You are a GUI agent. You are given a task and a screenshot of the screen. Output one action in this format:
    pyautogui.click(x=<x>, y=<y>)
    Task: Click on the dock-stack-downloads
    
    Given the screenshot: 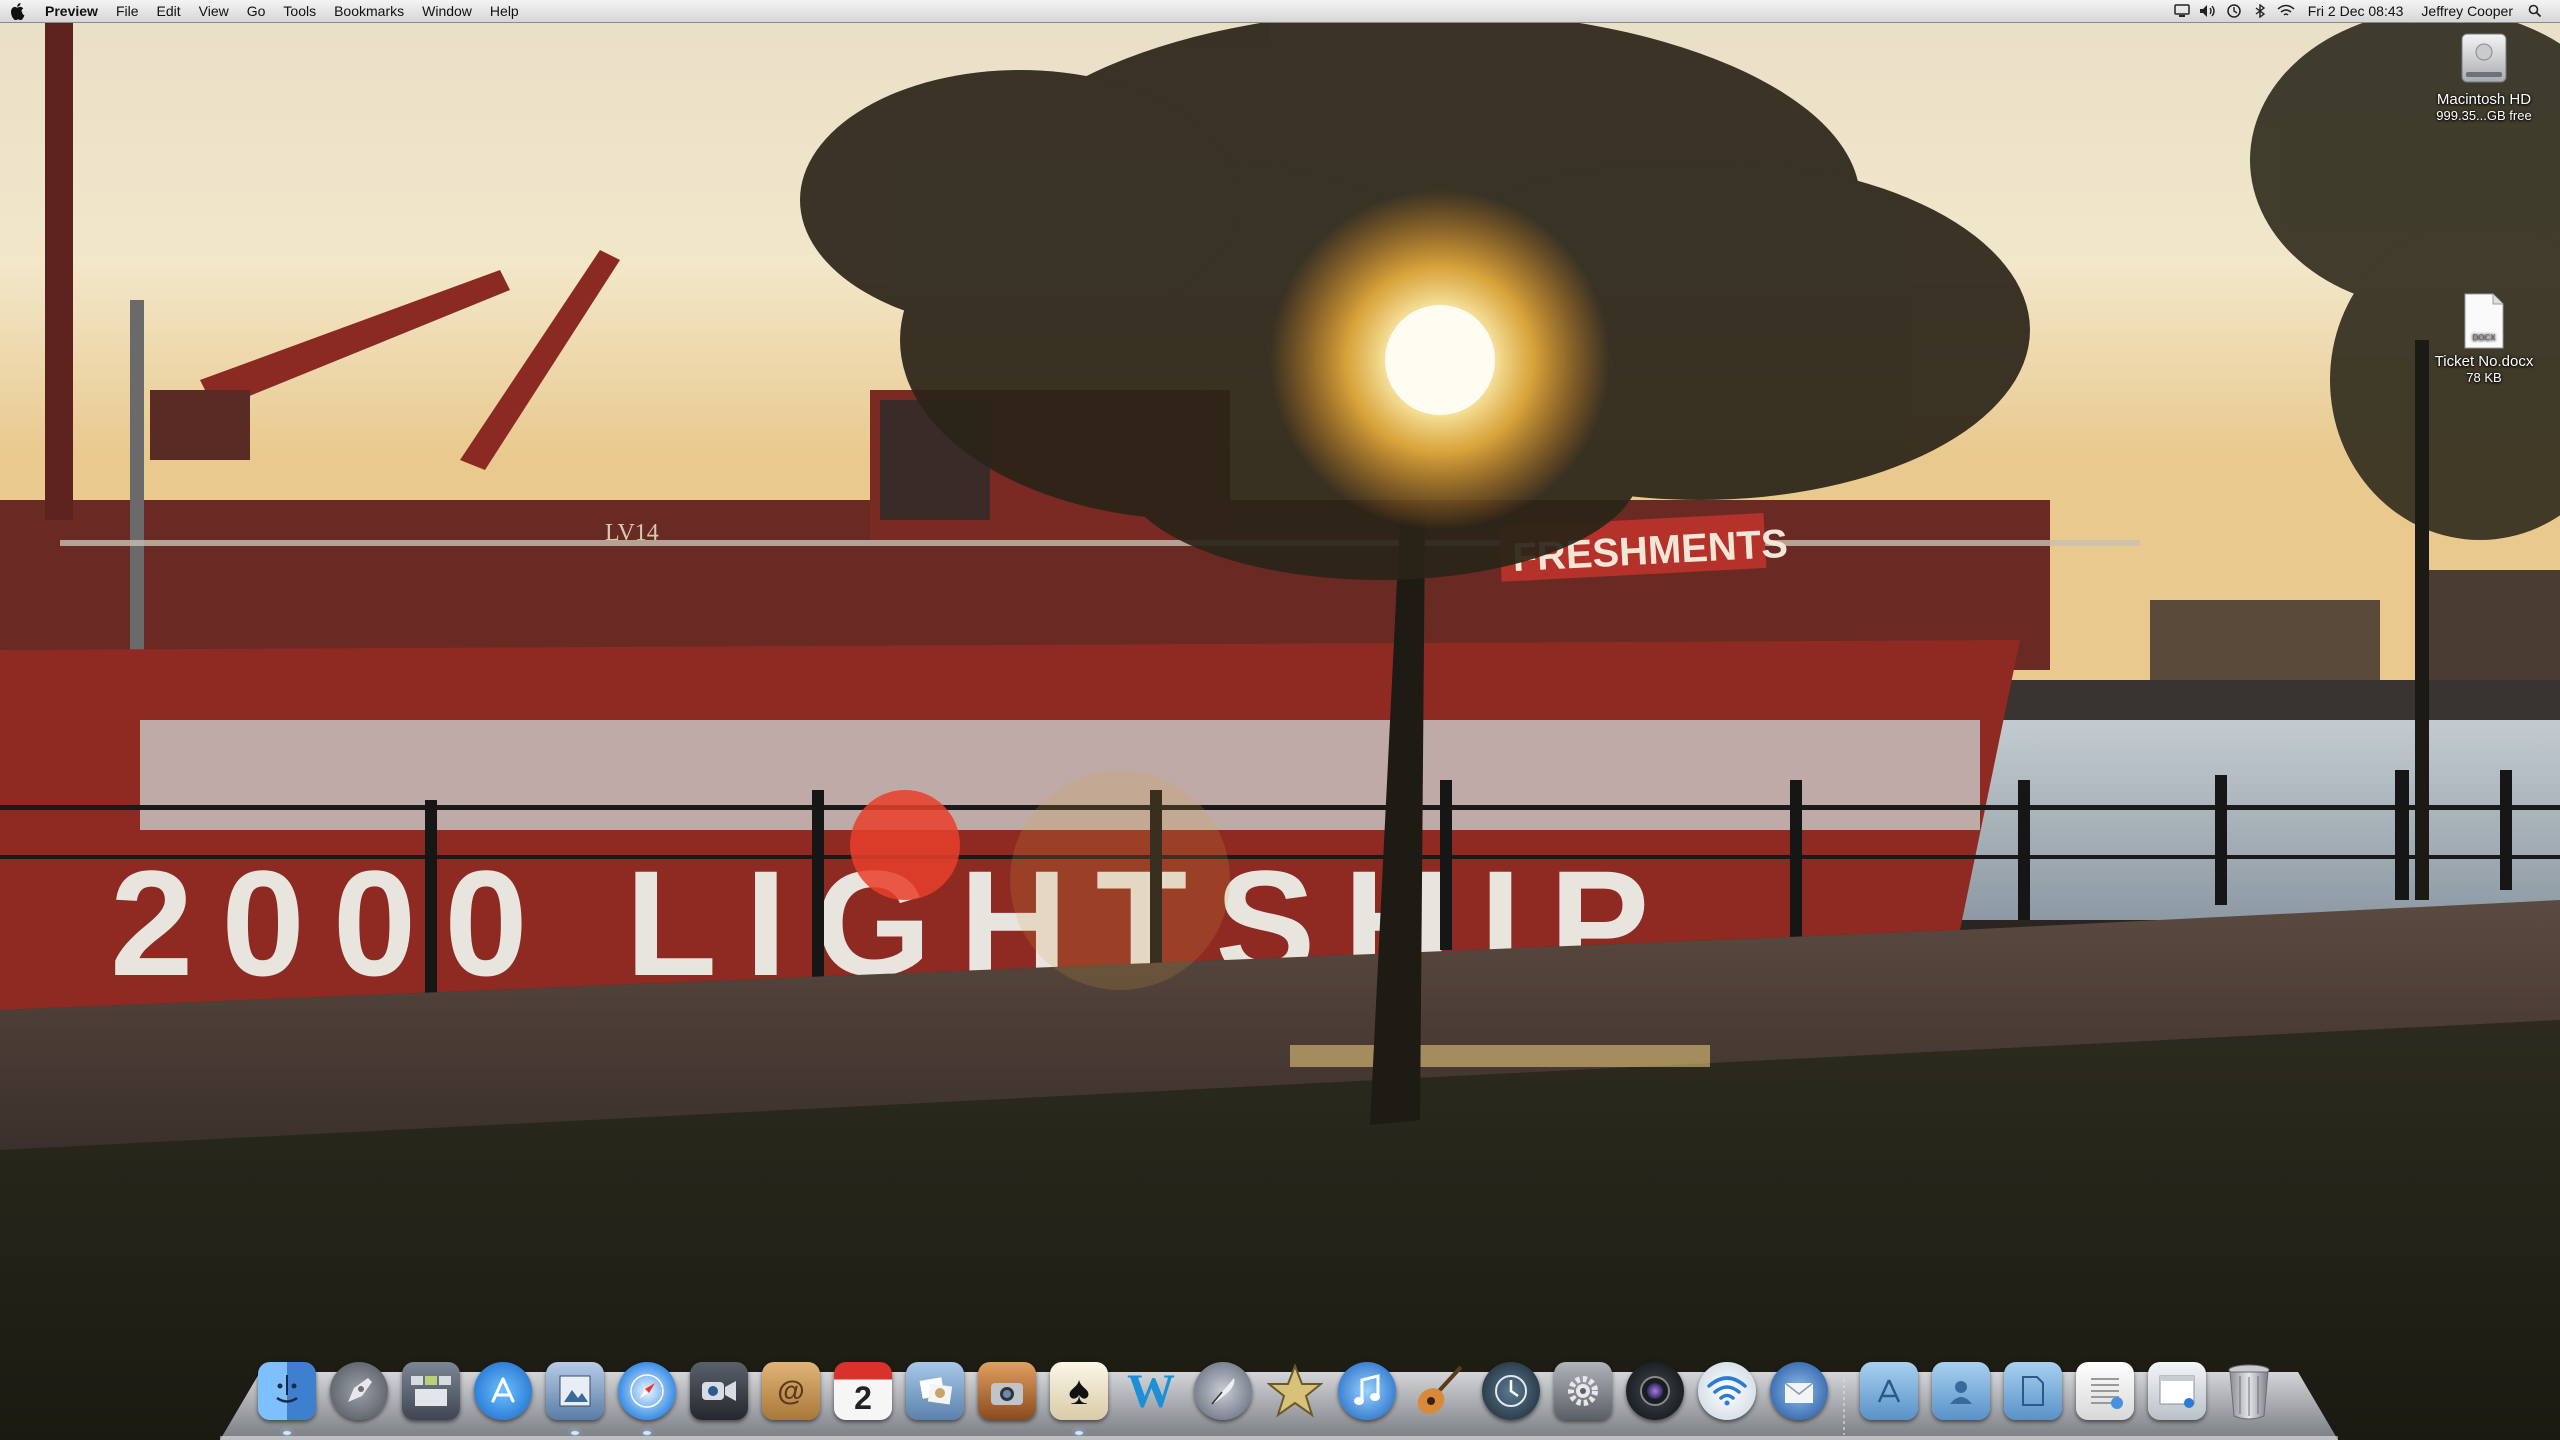 What is the action you would take?
    pyautogui.click(x=2105, y=1391)
    